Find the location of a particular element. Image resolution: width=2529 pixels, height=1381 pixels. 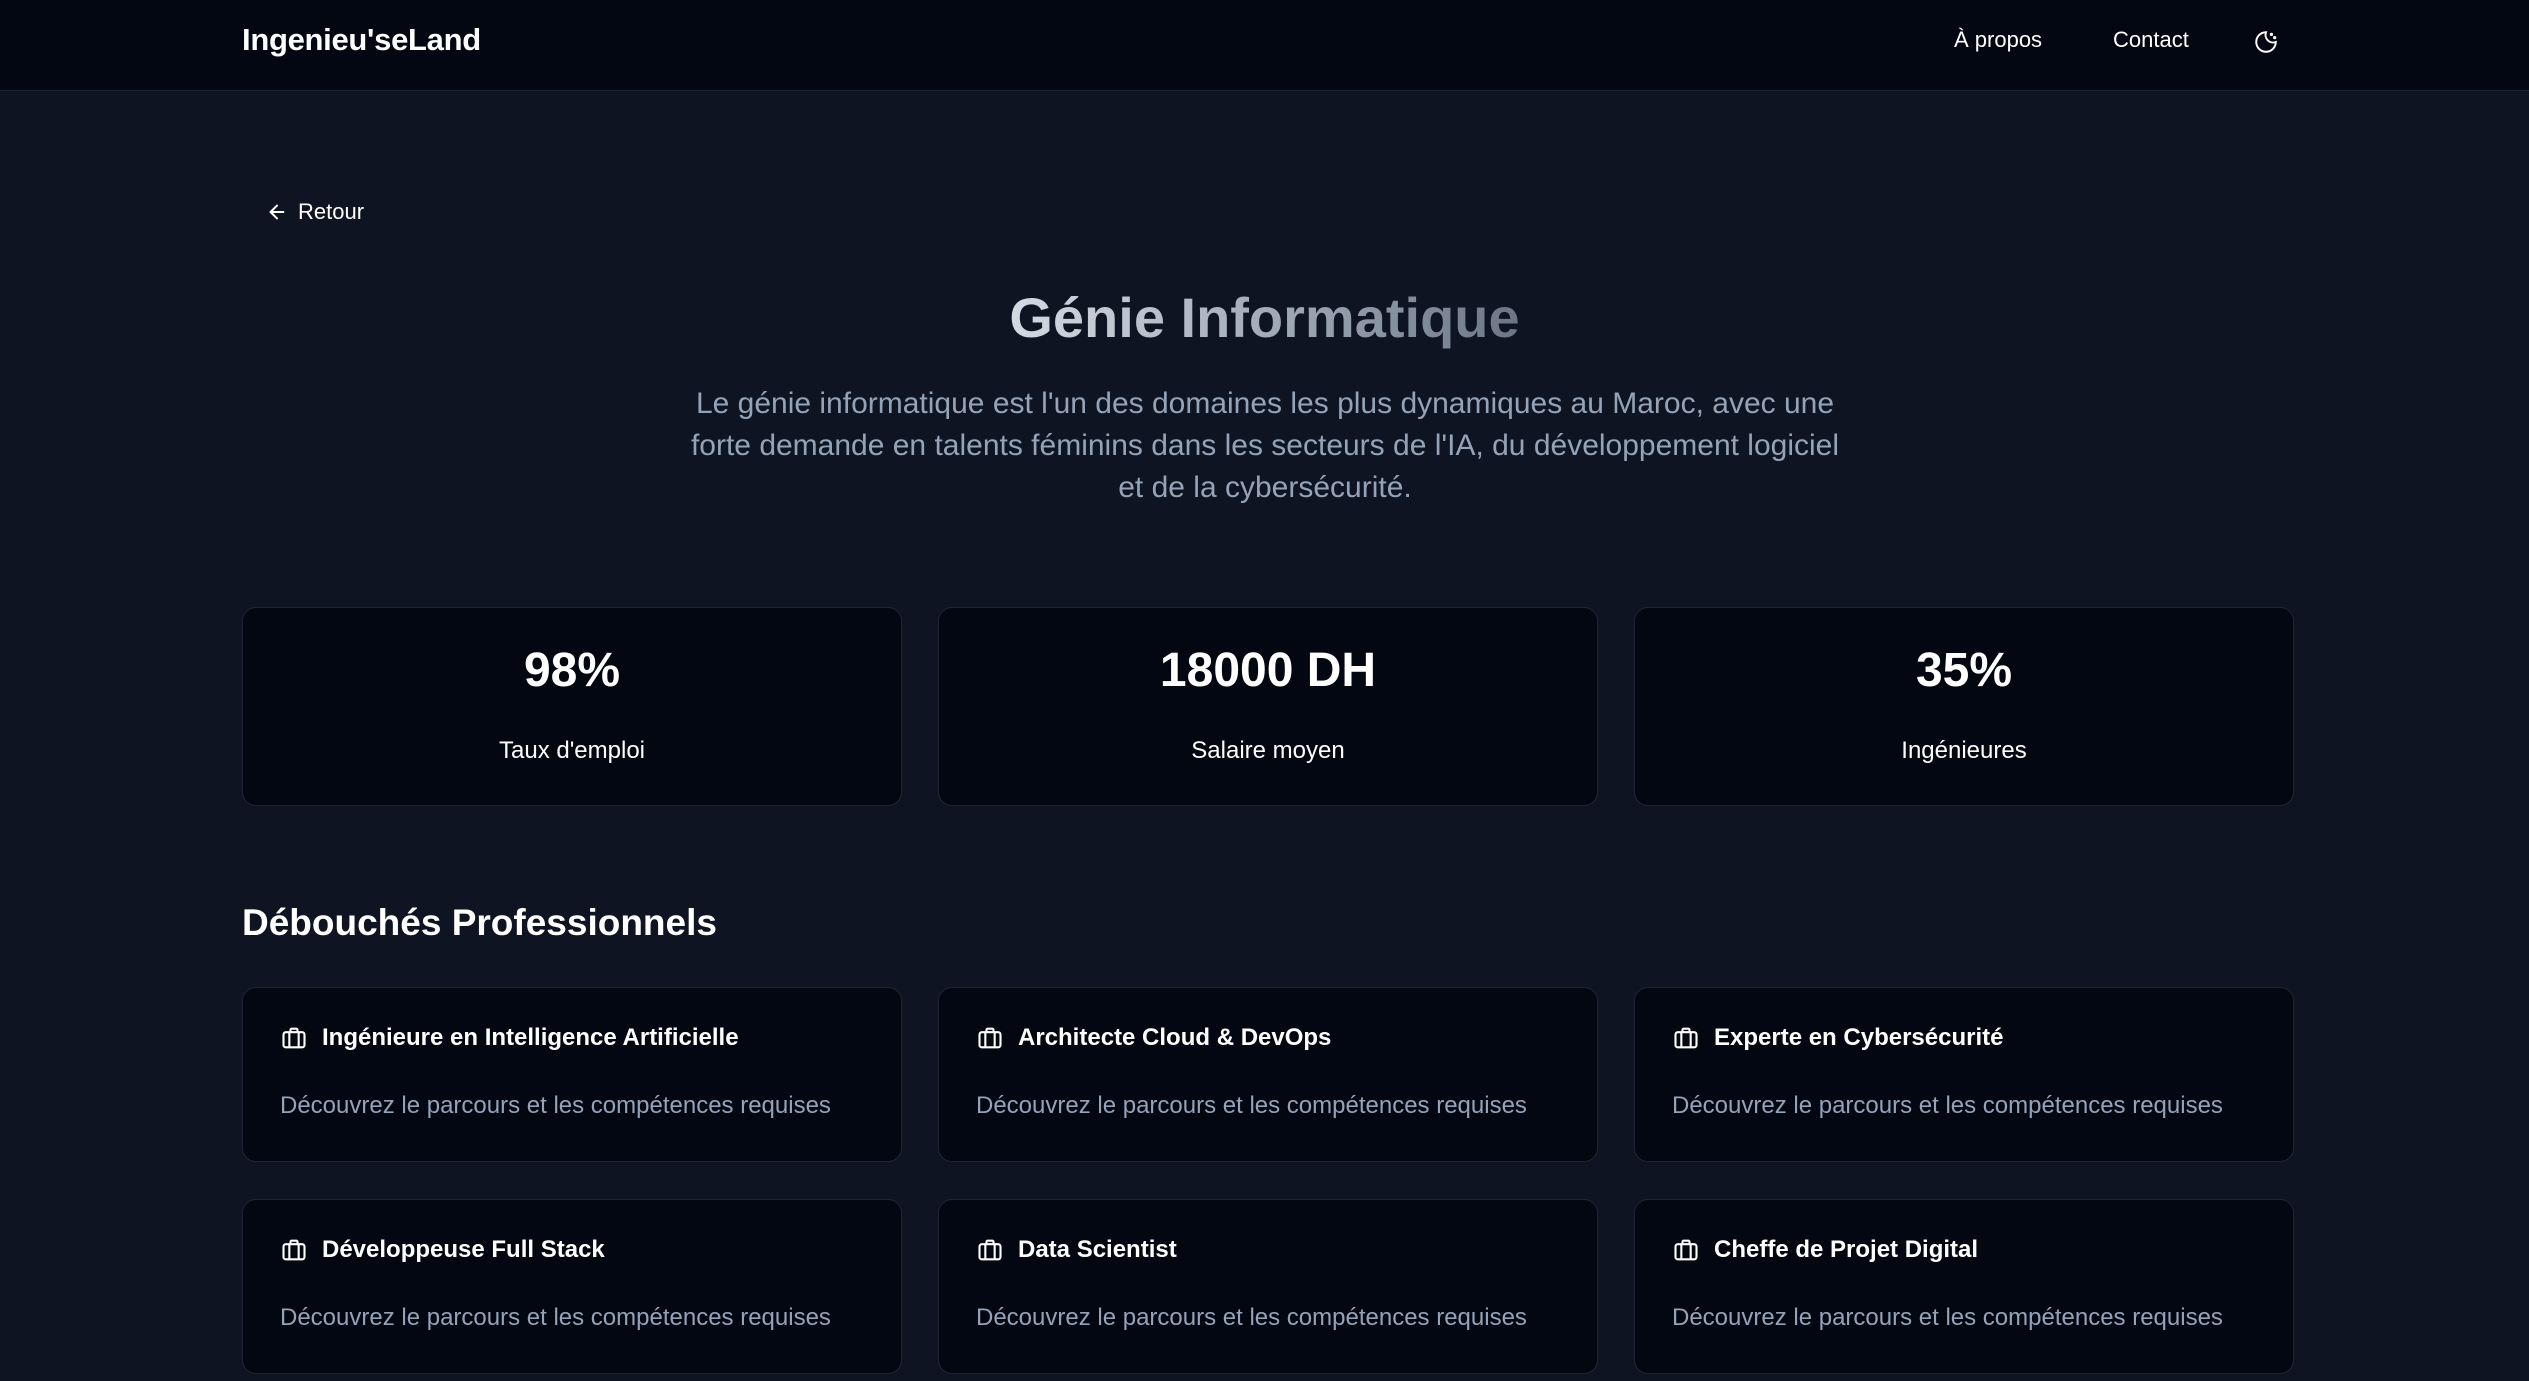

brand-logo: Ingenieu'seLand is located at coordinates (361, 40).